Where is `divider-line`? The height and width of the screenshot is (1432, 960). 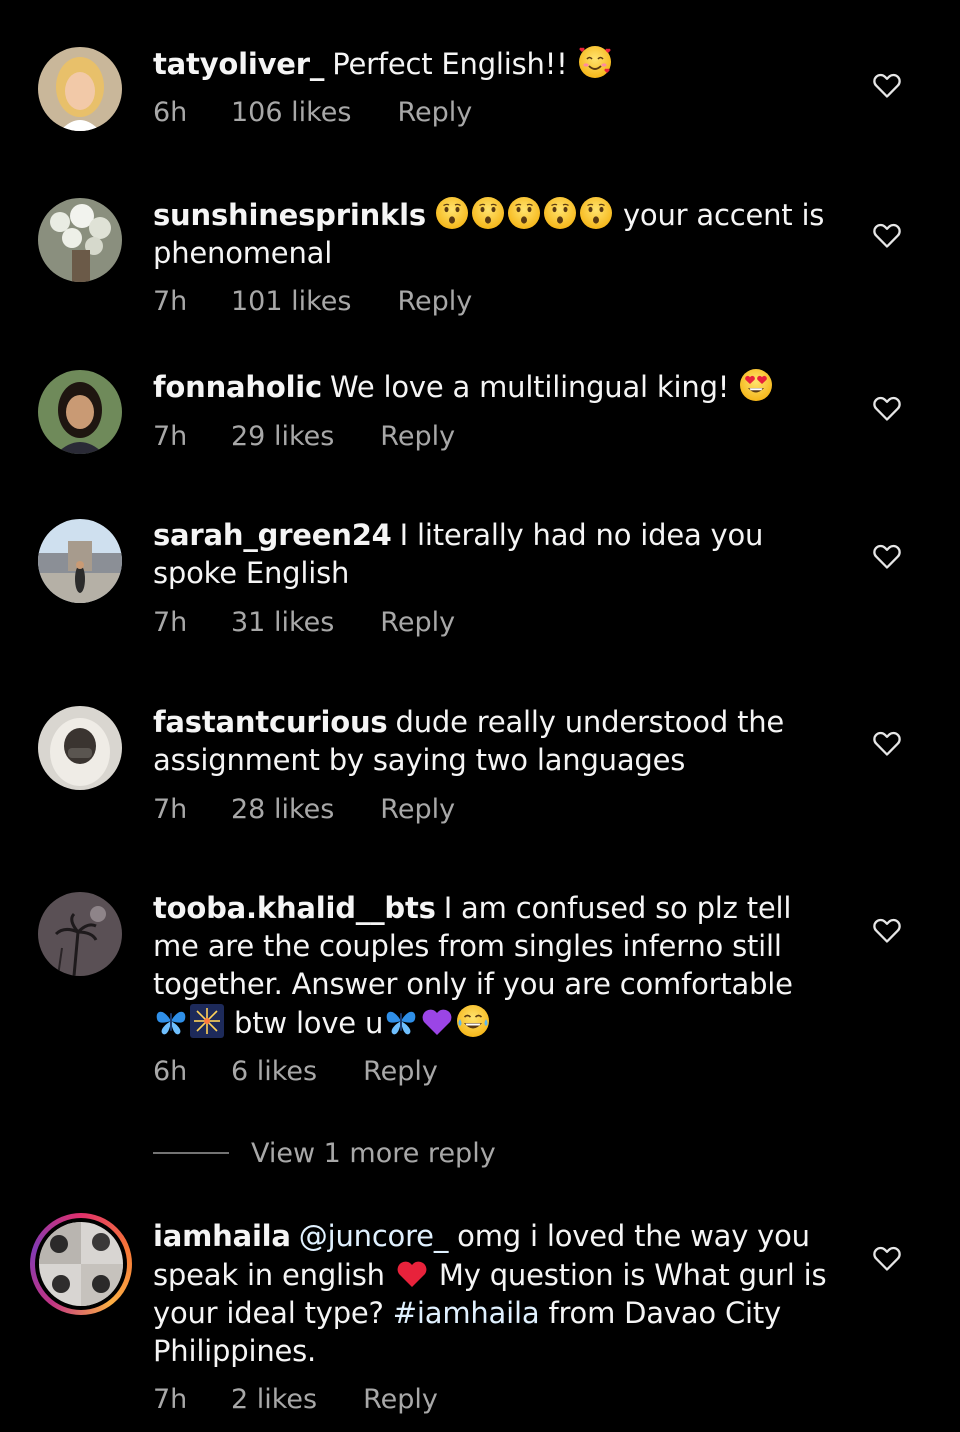
divider-line is located at coordinates (191, 1153).